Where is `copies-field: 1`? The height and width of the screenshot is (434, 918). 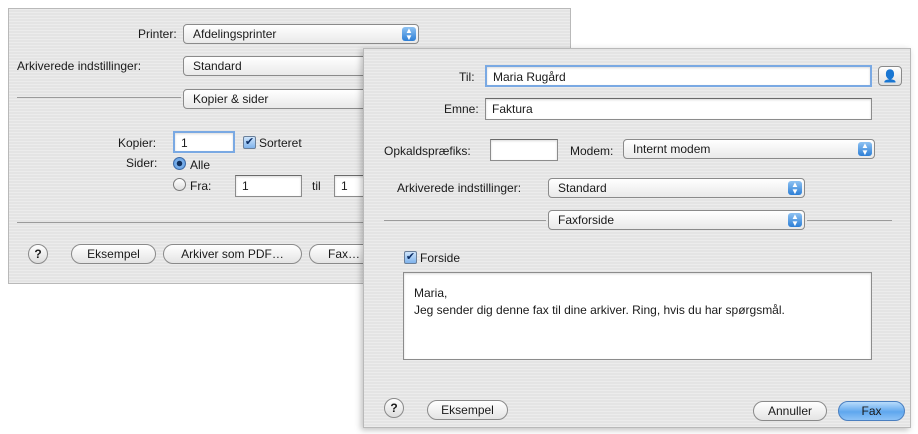
copies-field: 1 is located at coordinates (204, 142).